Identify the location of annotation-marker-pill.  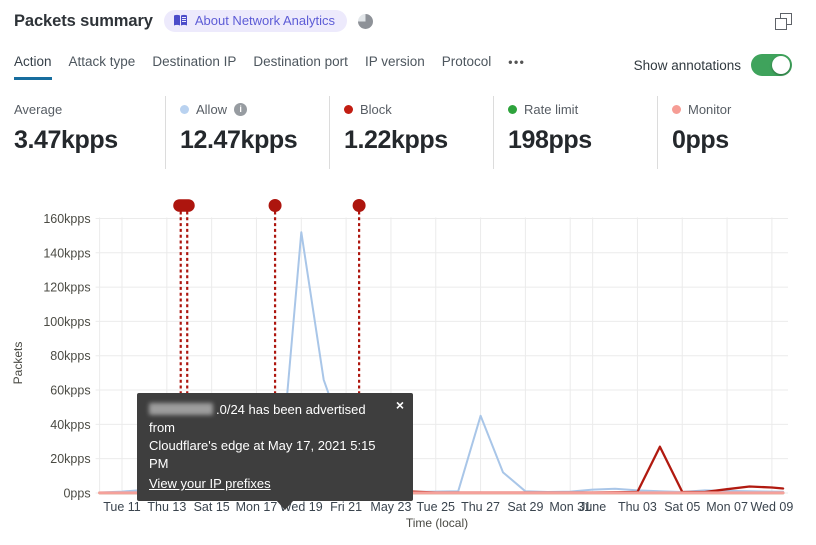
(184, 205).